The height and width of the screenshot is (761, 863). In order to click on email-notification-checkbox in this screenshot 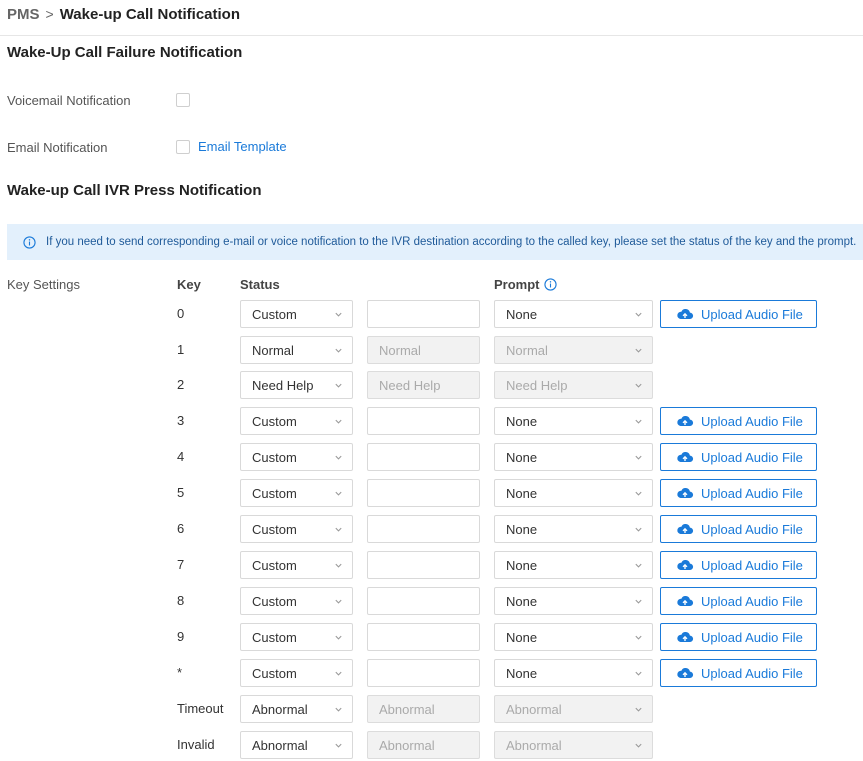, I will do `click(183, 147)`.